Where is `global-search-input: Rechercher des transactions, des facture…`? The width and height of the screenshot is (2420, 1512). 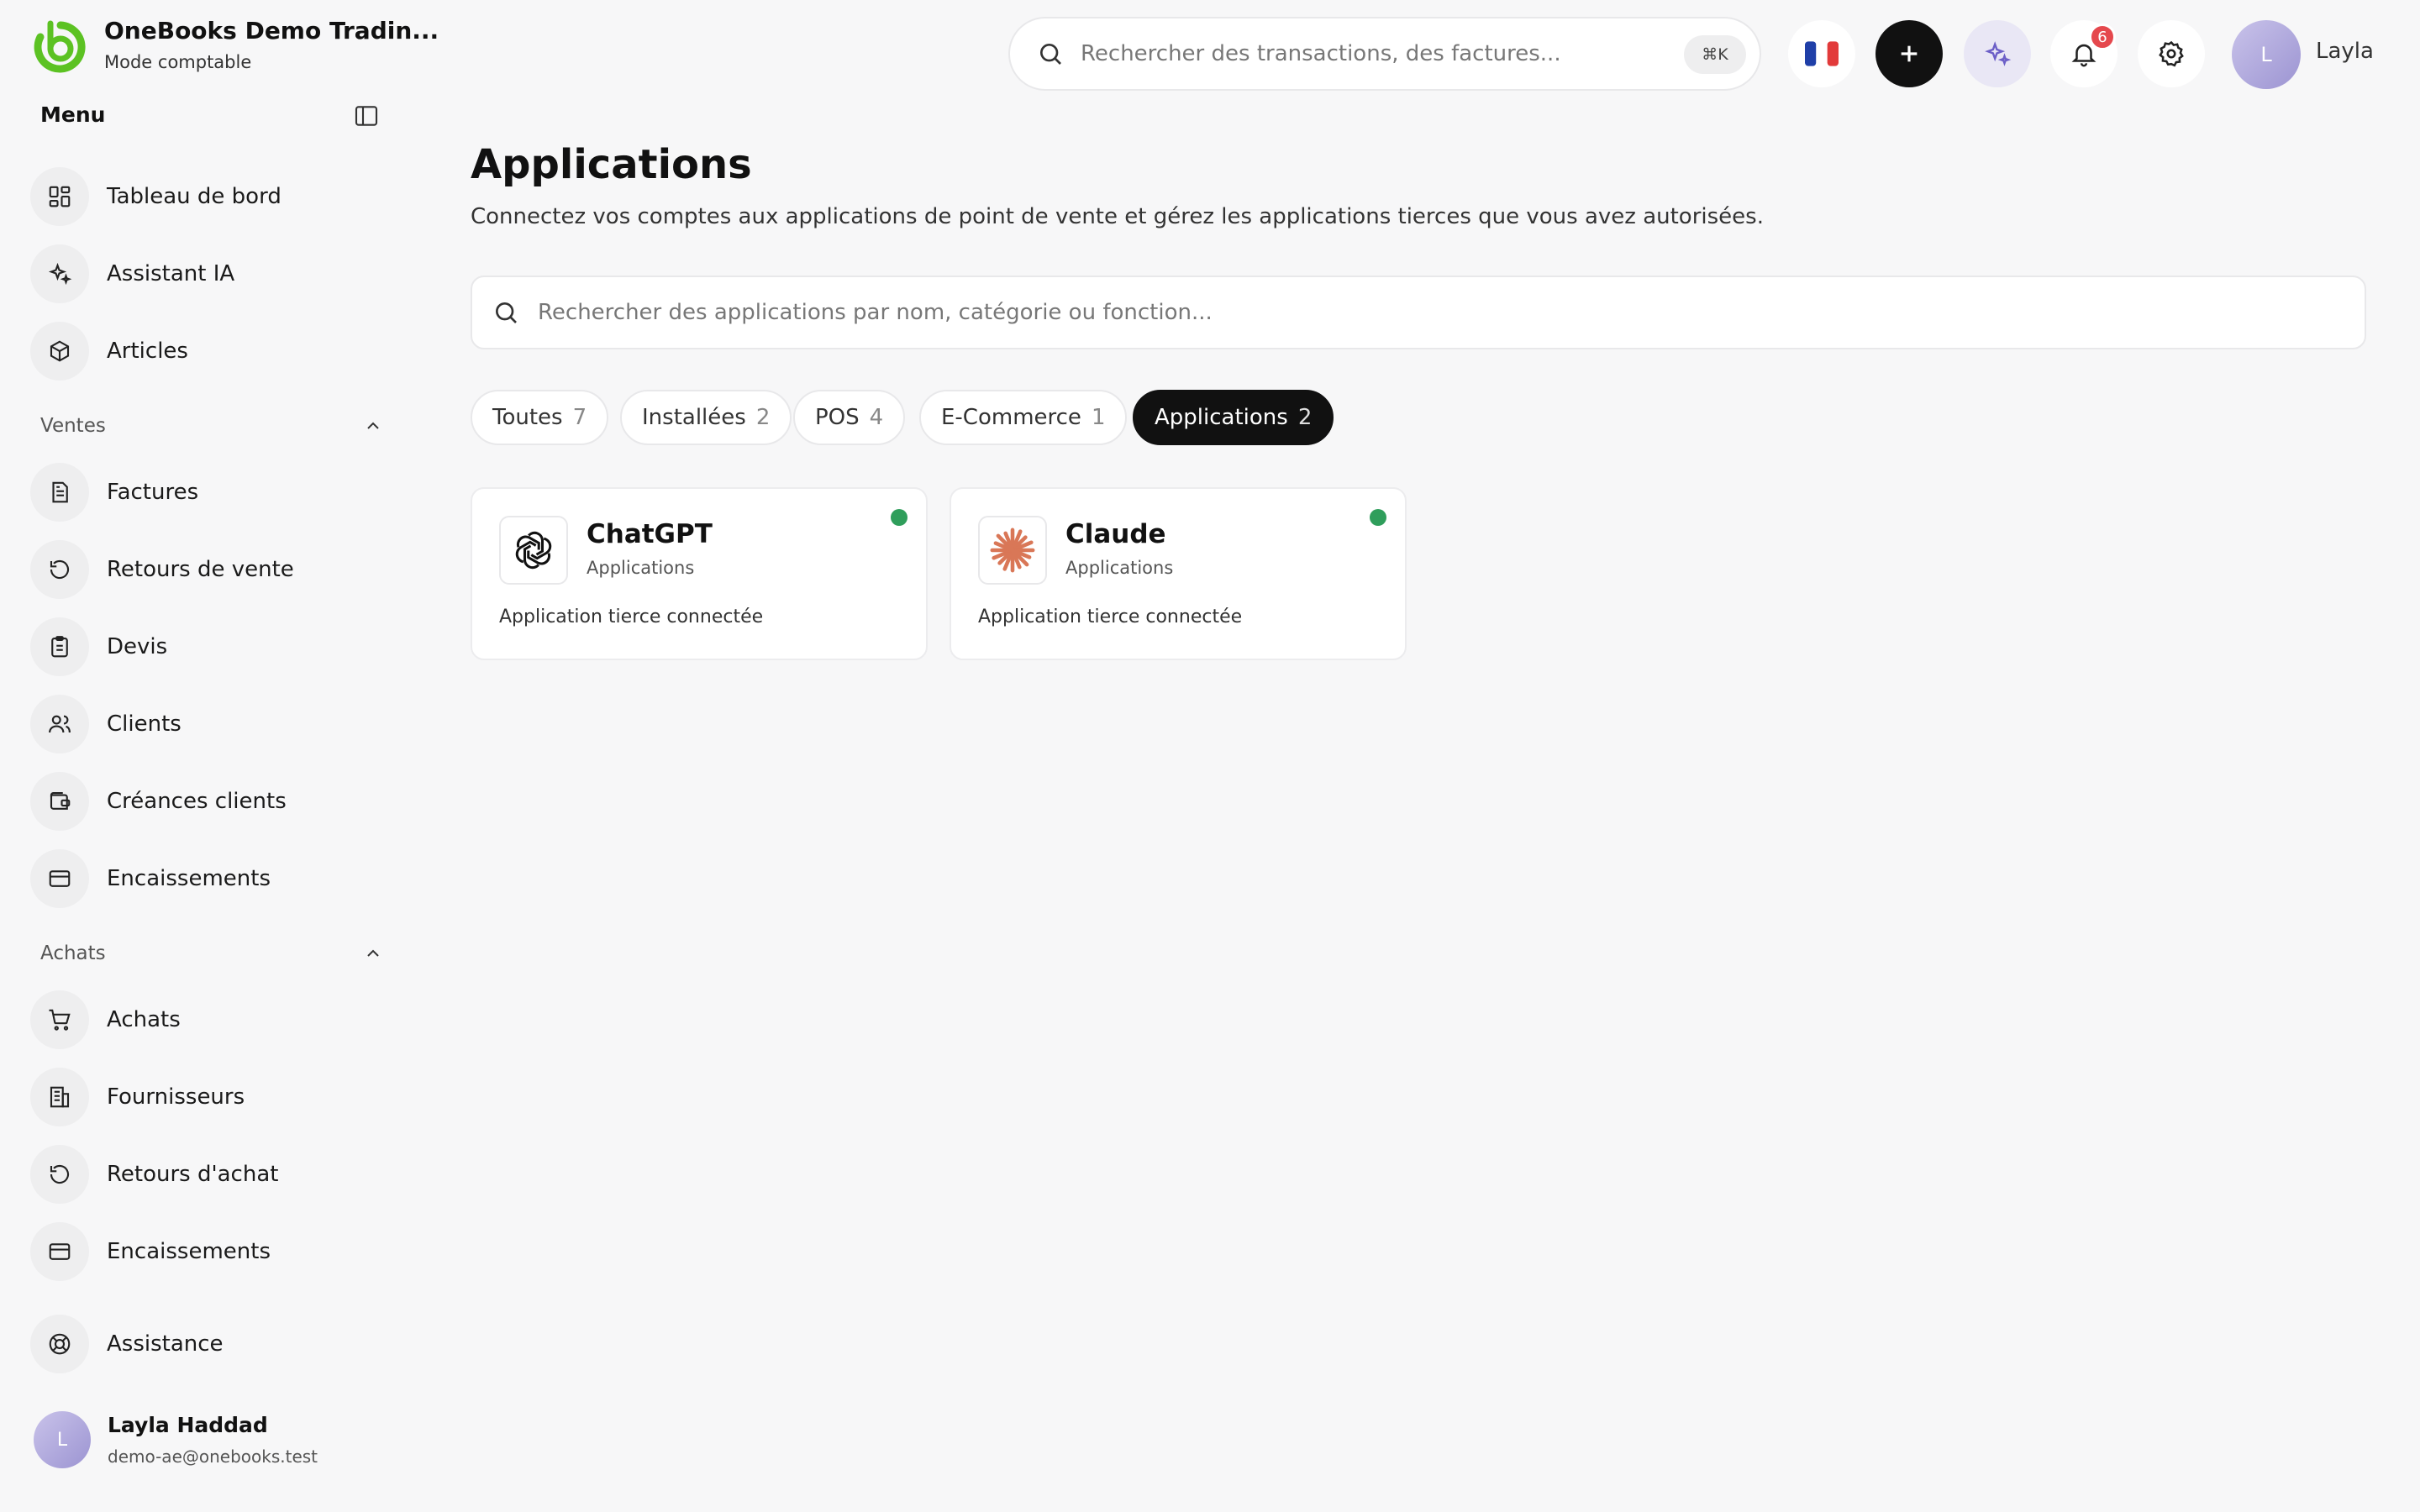 global-search-input: Rechercher des transactions, des facture… is located at coordinates (1384, 54).